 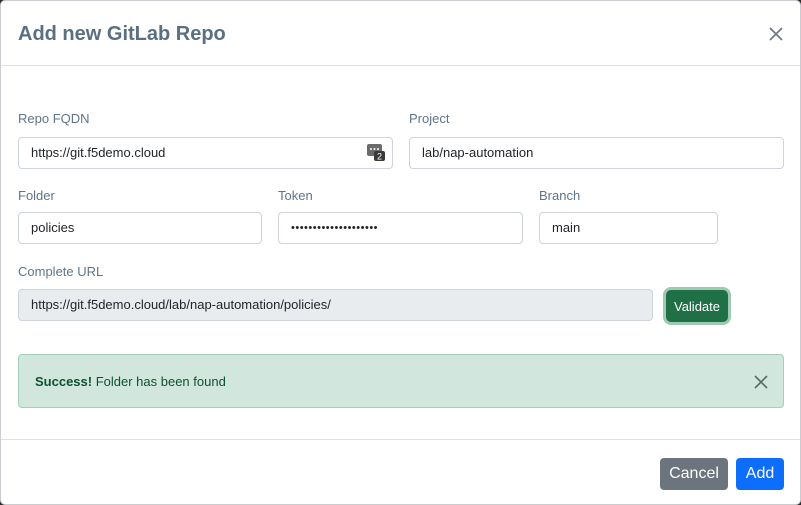 I want to click on repo-fqdn-label: Repo FQDN, so click(x=54, y=118).